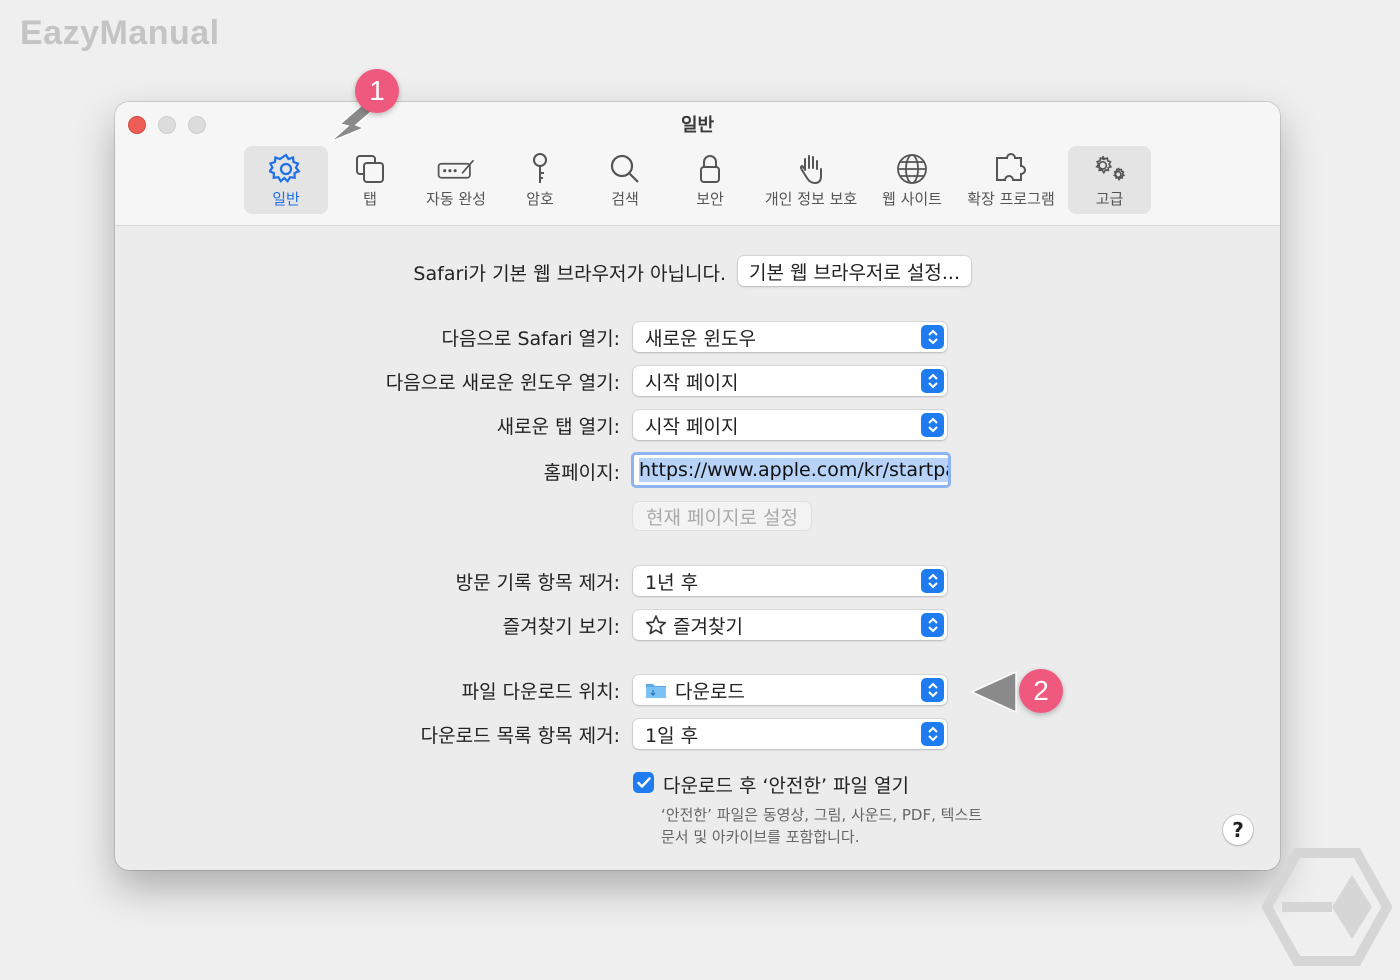  Describe the element at coordinates (377, 91) in the screenshot. I see `annotation-badge-1: 1` at that location.